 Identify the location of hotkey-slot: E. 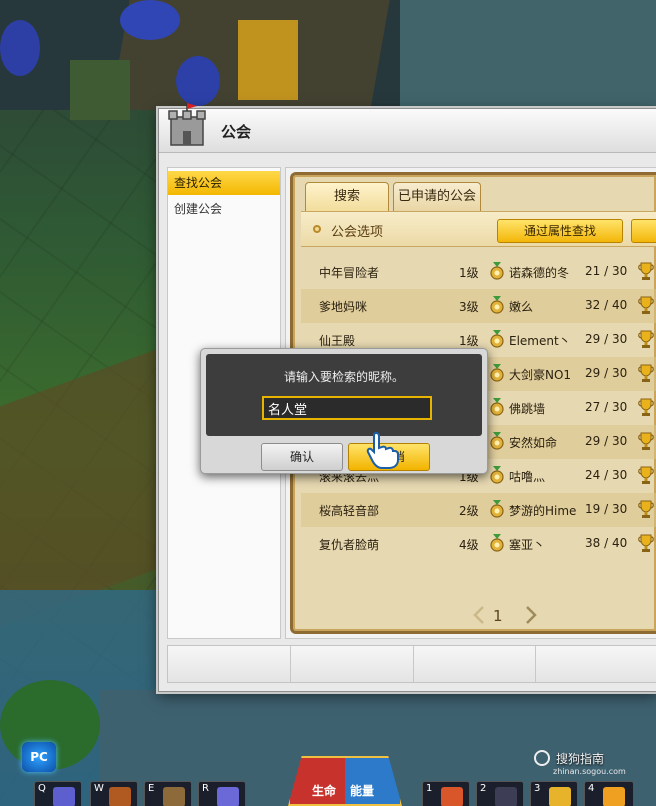
(168, 793).